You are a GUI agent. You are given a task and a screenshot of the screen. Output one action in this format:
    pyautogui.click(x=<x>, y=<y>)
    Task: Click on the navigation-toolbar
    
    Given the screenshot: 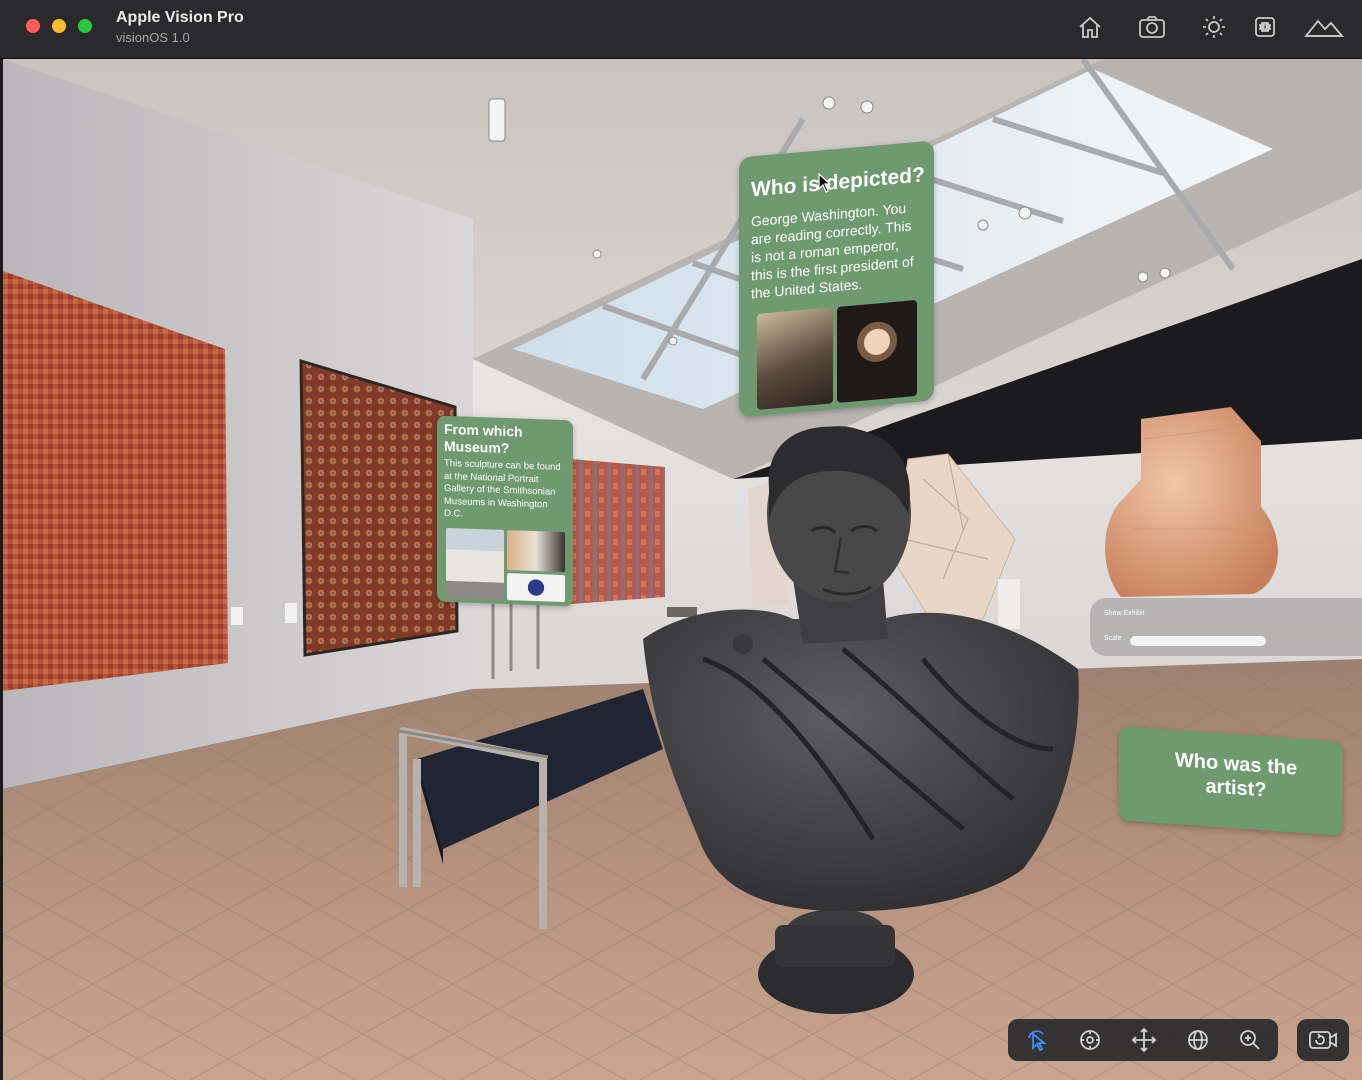 What is the action you would take?
    pyautogui.click(x=1143, y=1040)
    